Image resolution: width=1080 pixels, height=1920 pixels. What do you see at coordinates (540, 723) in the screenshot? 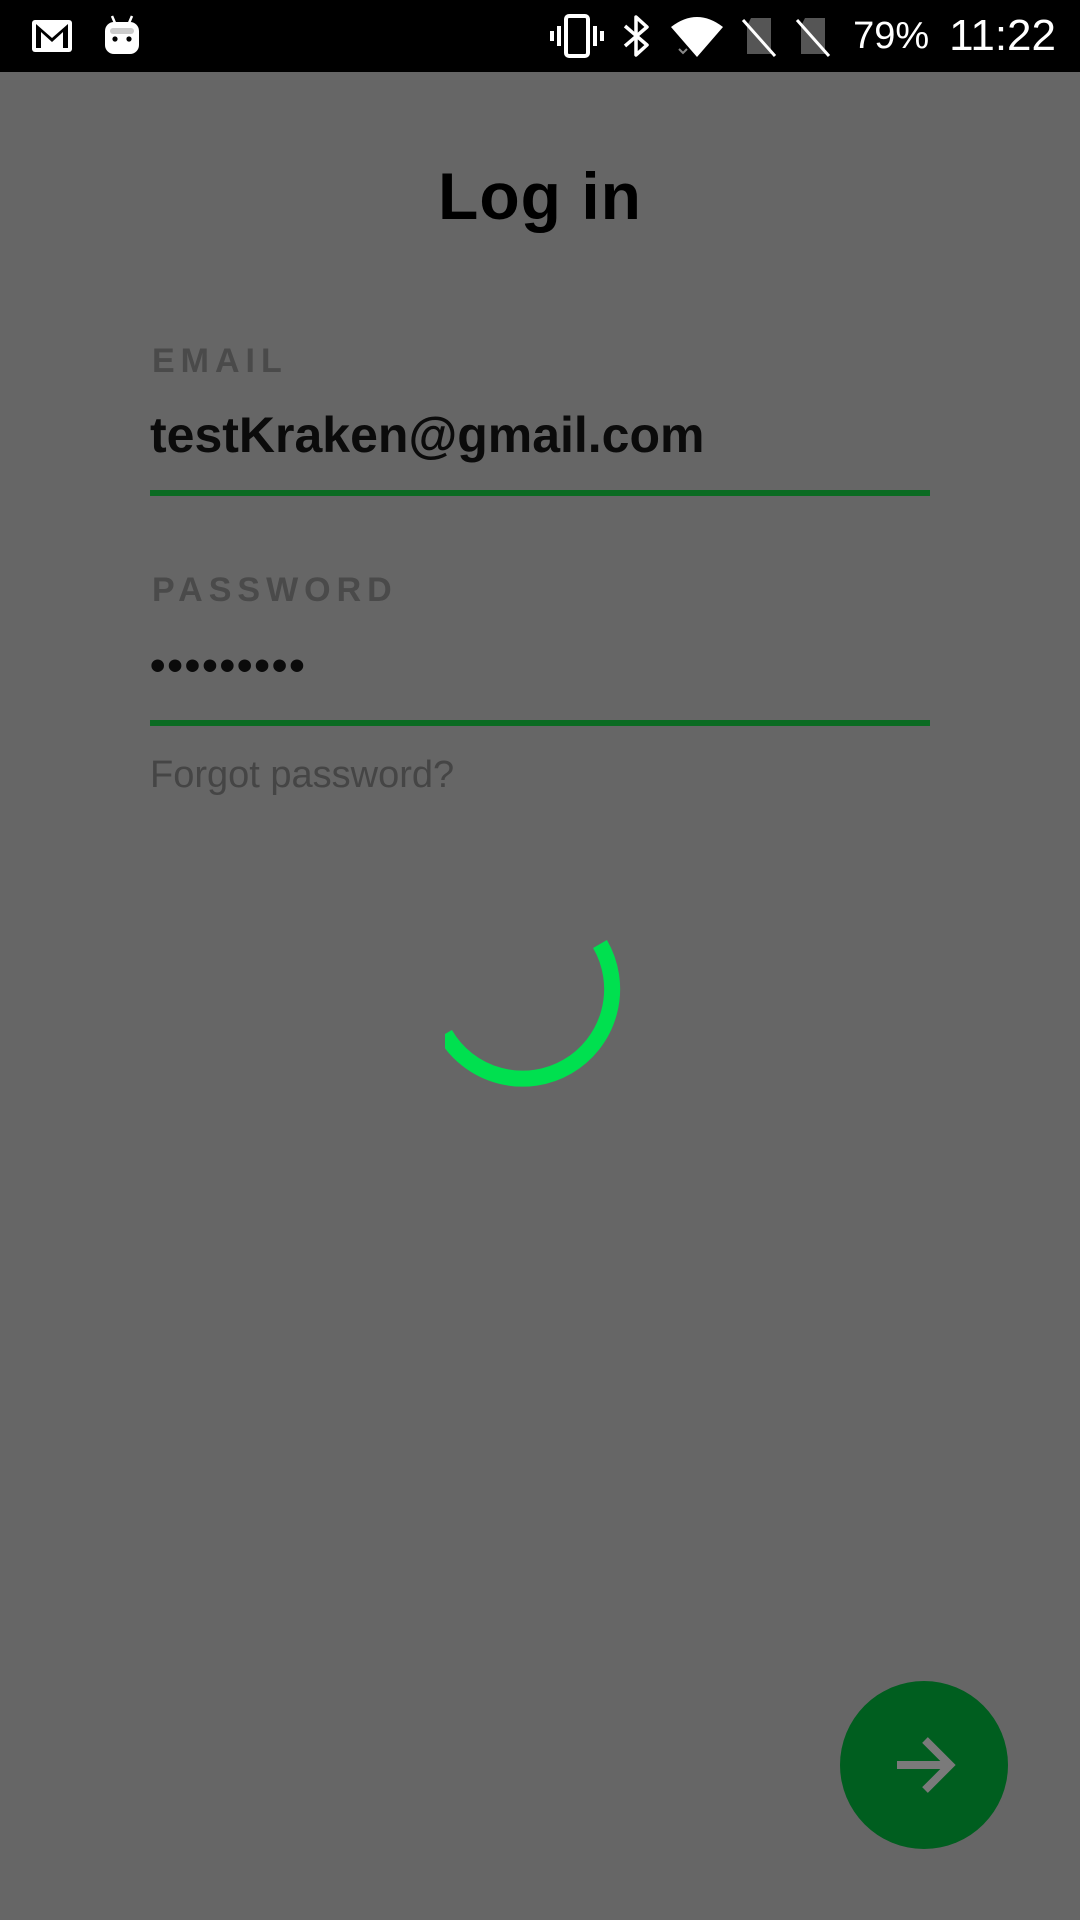
I see `password-underline` at bounding box center [540, 723].